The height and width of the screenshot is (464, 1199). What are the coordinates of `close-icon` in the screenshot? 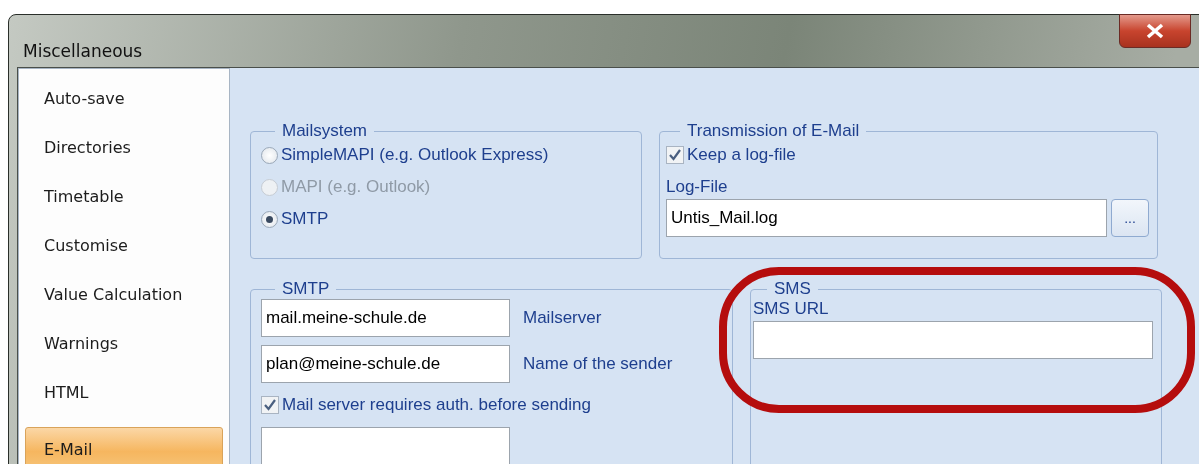 It's located at (1155, 31).